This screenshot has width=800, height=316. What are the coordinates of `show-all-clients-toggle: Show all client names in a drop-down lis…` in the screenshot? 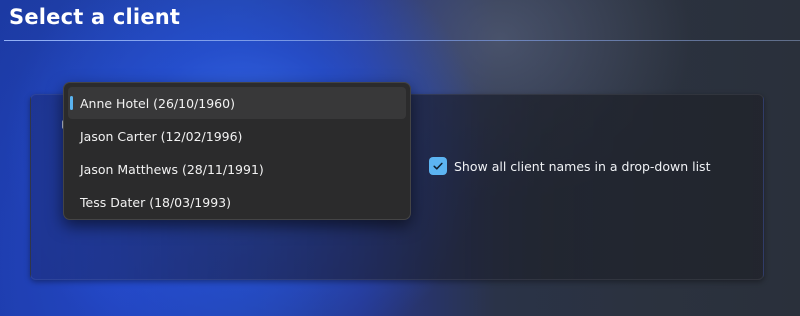 It's located at (569, 166).